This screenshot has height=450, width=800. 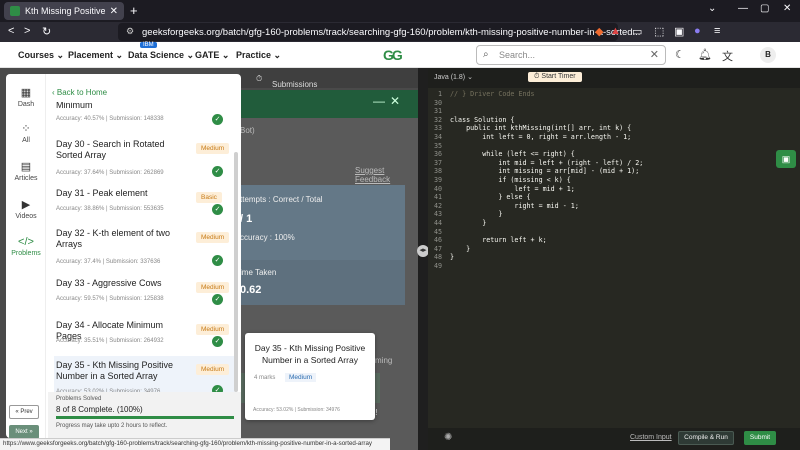 What do you see at coordinates (512, 189) in the screenshot?
I see `code-line: left = mid + 1;` at bounding box center [512, 189].